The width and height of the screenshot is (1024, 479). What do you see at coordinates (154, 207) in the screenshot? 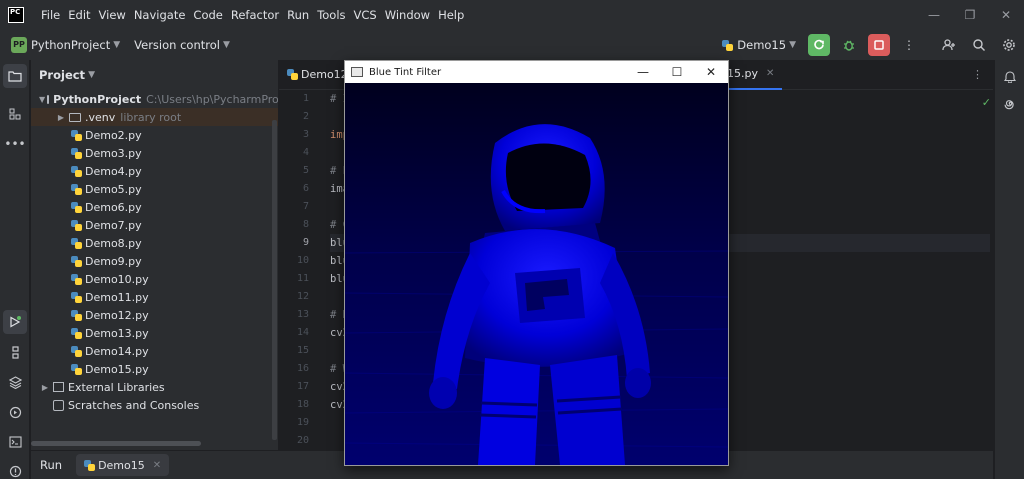
I see `tree-file: Demo6.py` at bounding box center [154, 207].